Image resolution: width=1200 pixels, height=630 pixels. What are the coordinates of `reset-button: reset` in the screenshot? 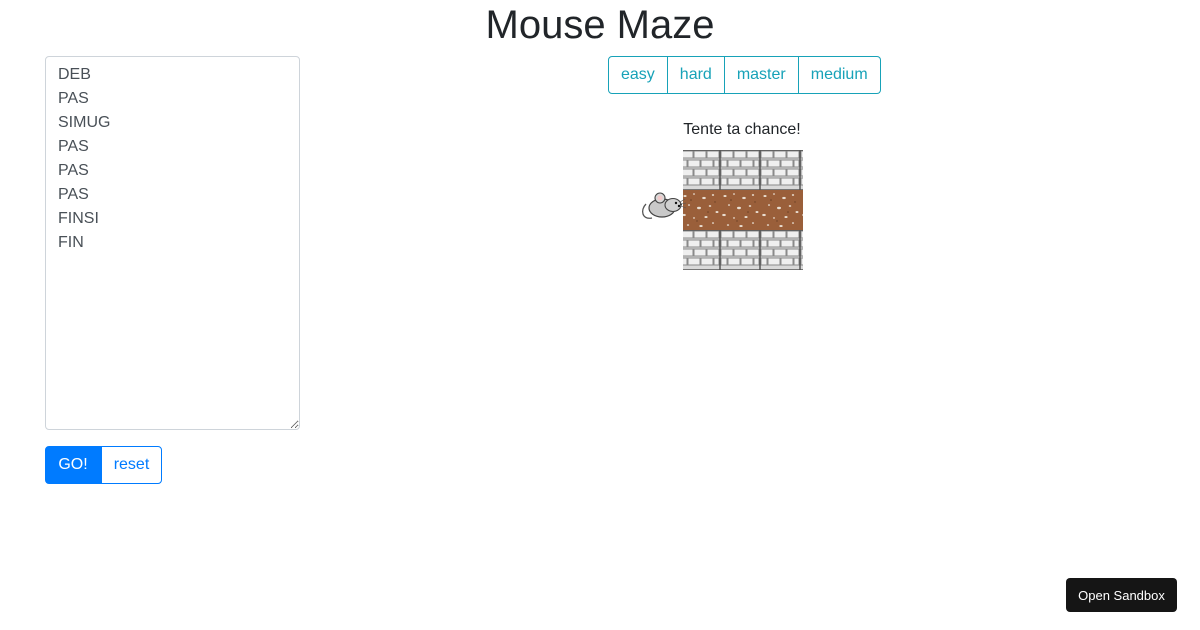 It's located at (131, 465).